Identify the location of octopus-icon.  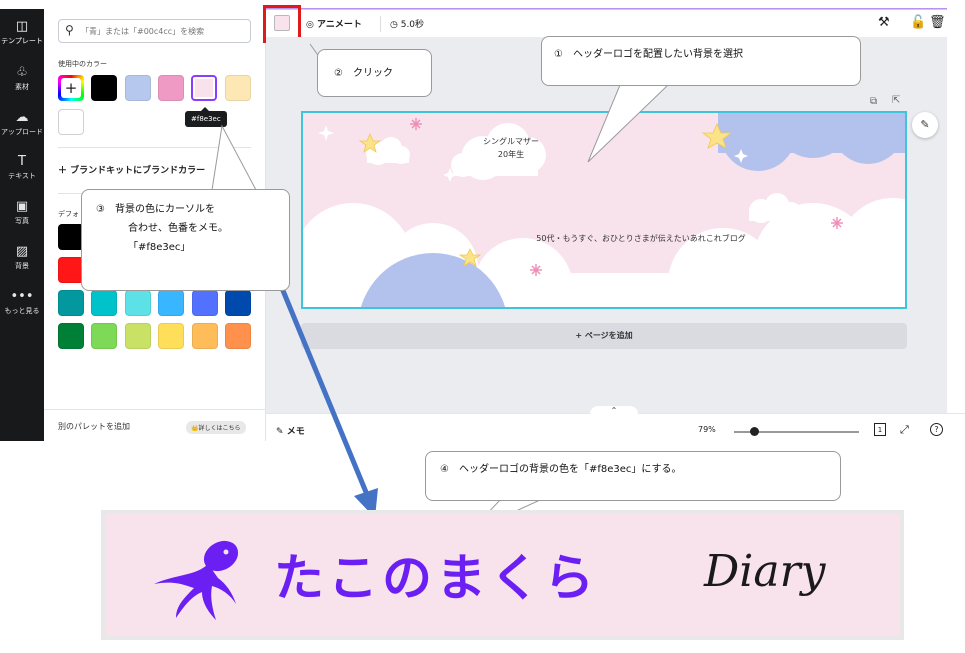
(196, 580).